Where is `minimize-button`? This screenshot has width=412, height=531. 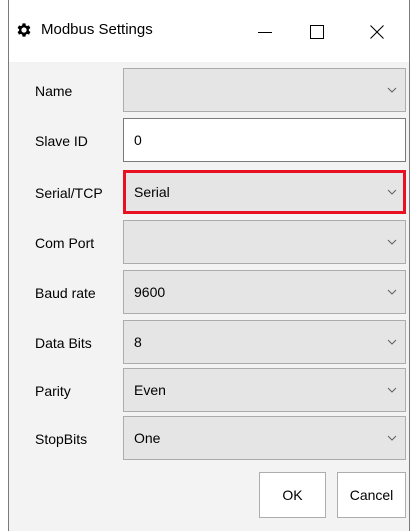 minimize-button is located at coordinates (265, 32).